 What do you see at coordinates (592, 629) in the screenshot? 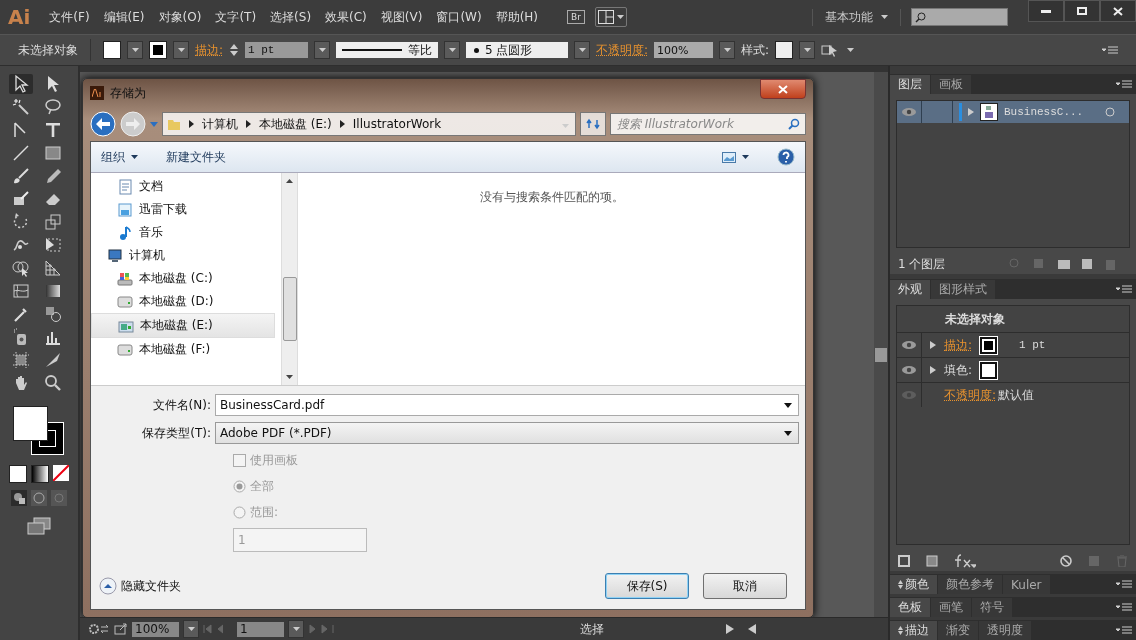
I see `current-tool-status: 选择` at bounding box center [592, 629].